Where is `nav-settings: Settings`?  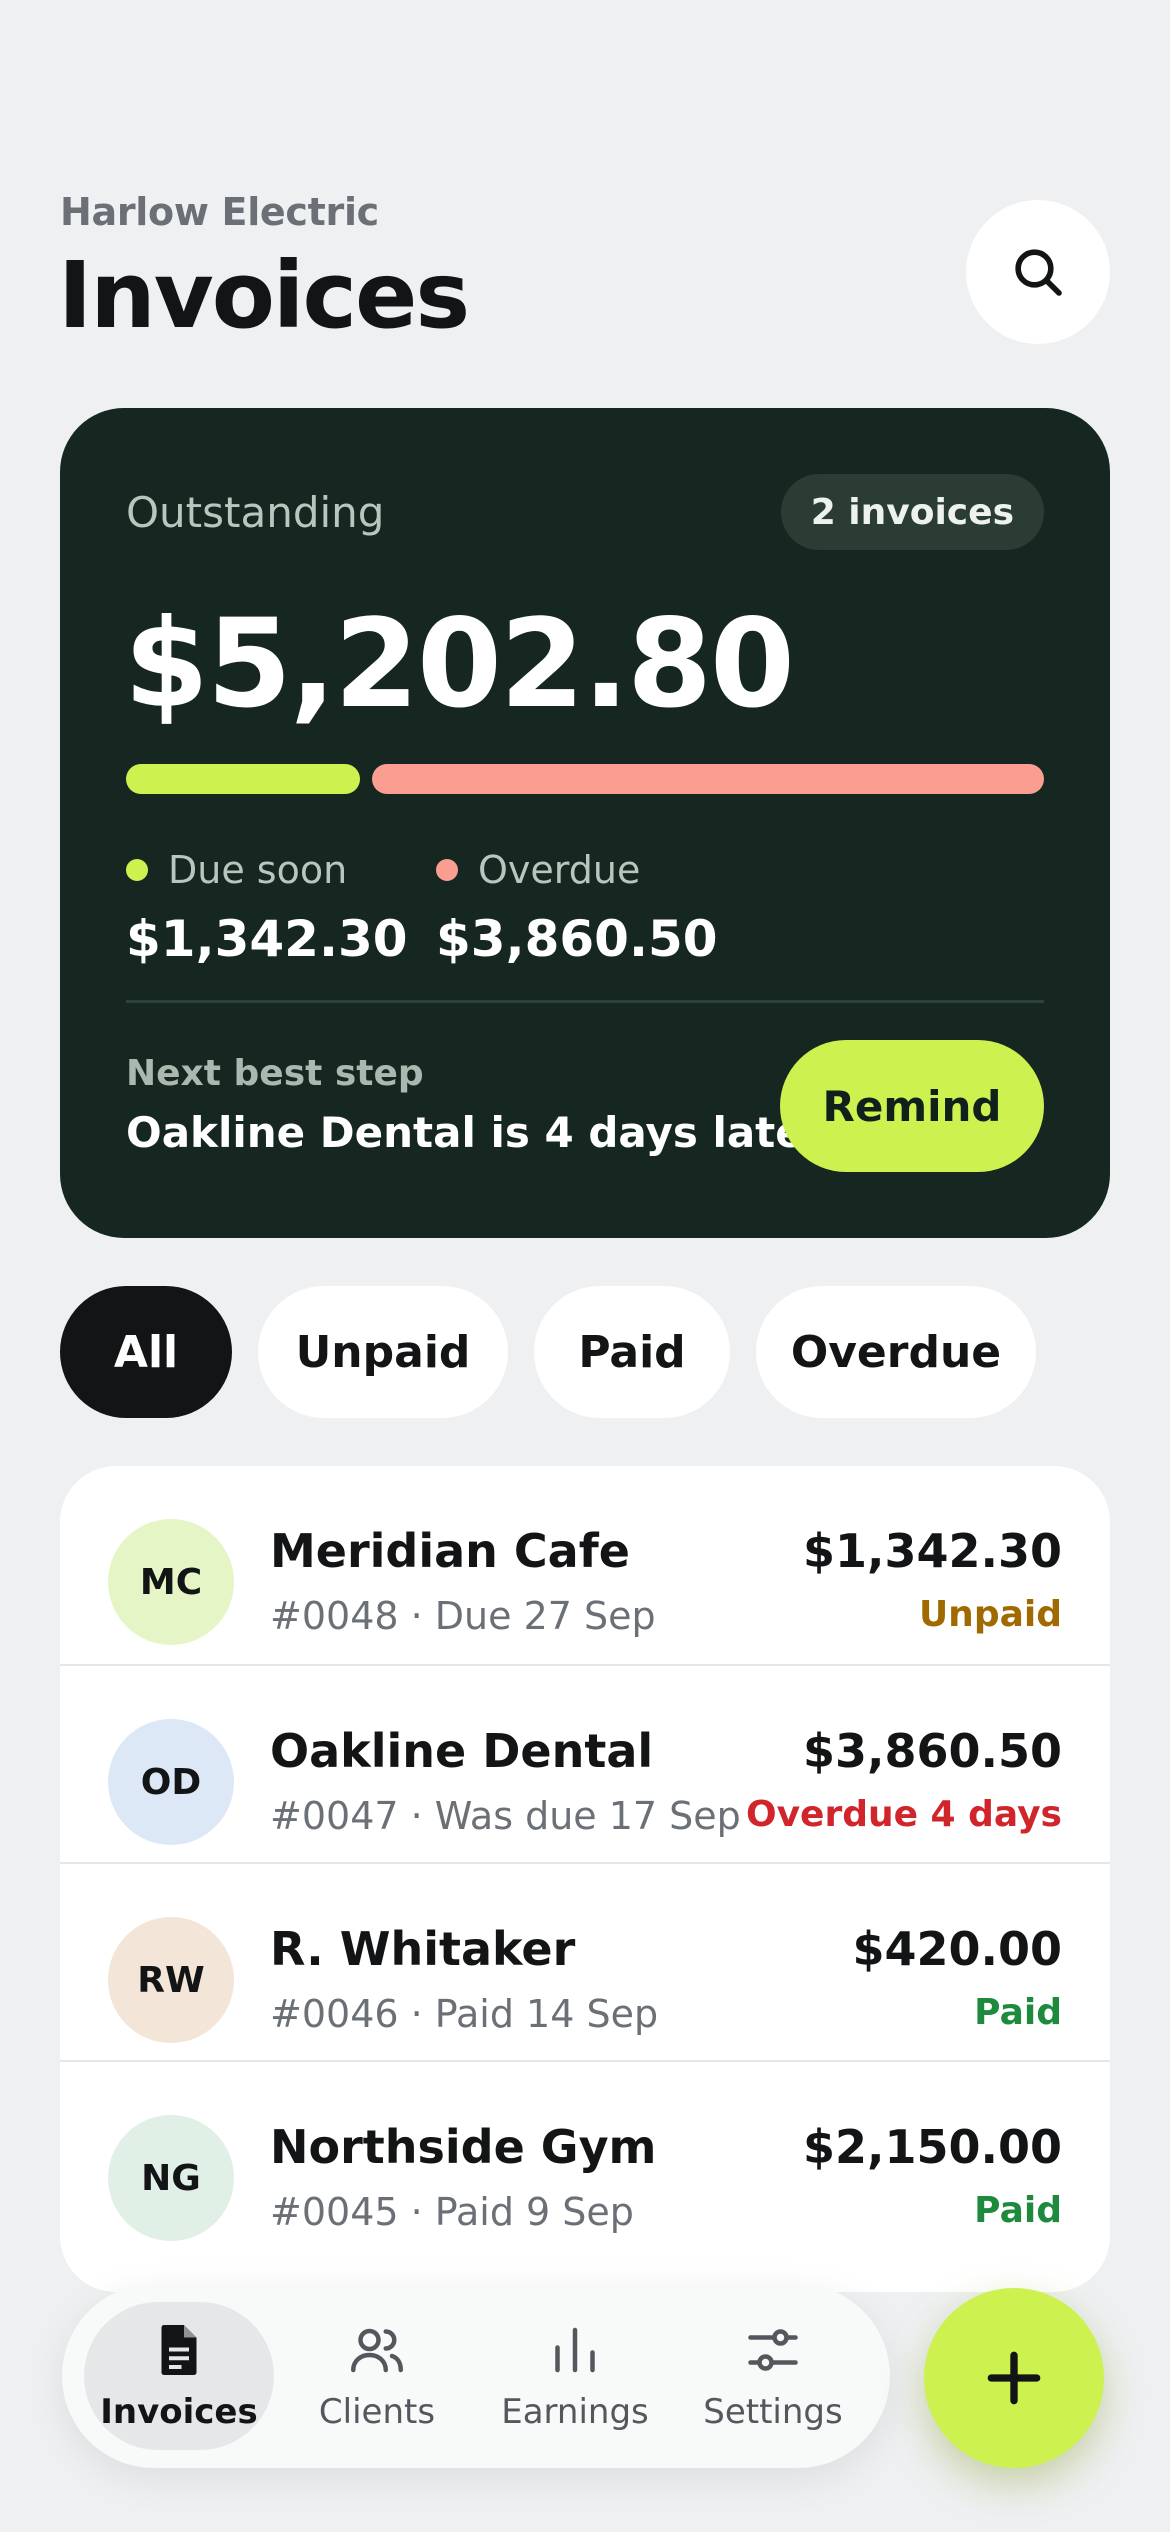 nav-settings: Settings is located at coordinates (773, 2376).